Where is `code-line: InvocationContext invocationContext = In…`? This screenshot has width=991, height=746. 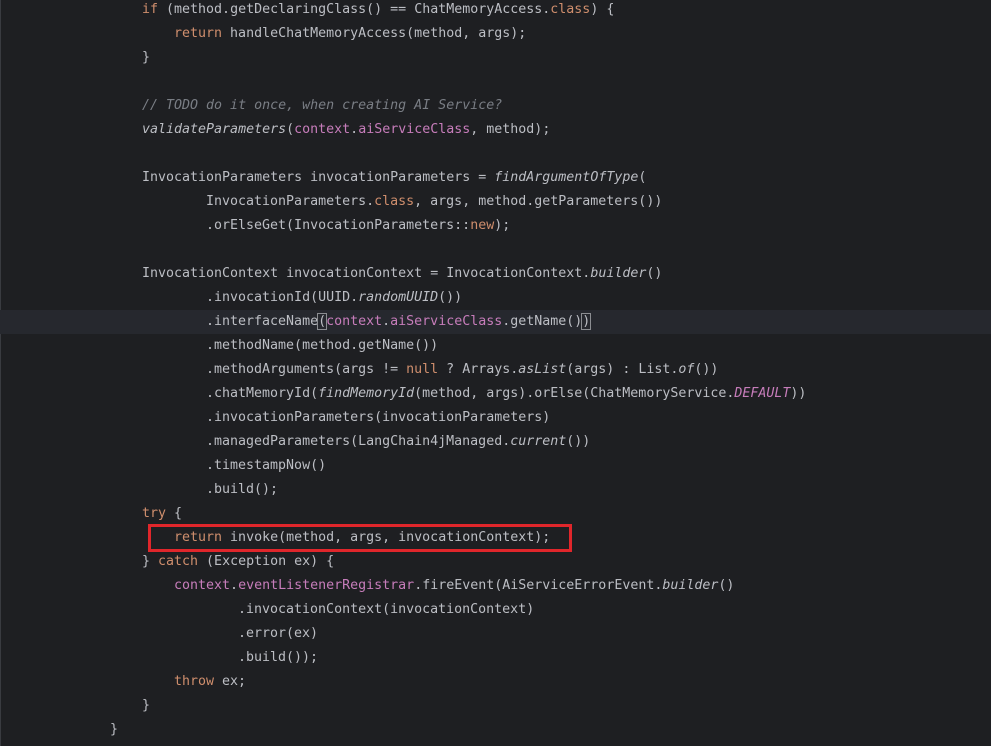 code-line: InvocationContext invocationContext = In… is located at coordinates (495, 274).